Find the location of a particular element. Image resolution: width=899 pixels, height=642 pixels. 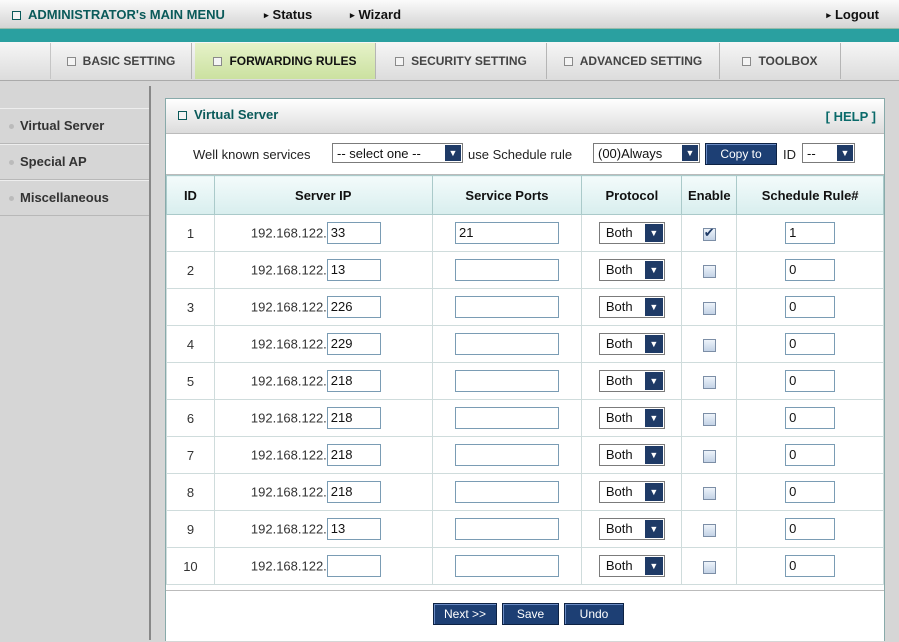

server-ip-cell: 192.168.122. 218 is located at coordinates (323, 381).